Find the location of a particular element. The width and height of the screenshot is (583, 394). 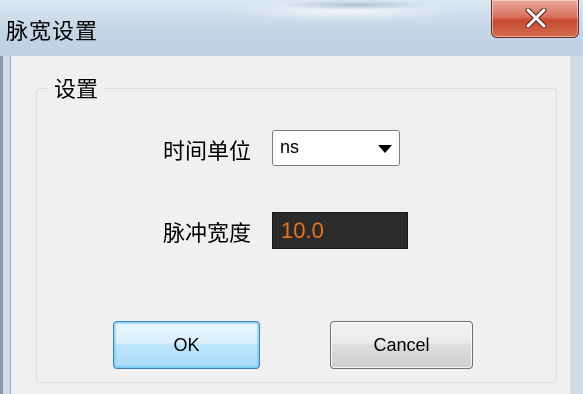

close-icon is located at coordinates (536, 18).